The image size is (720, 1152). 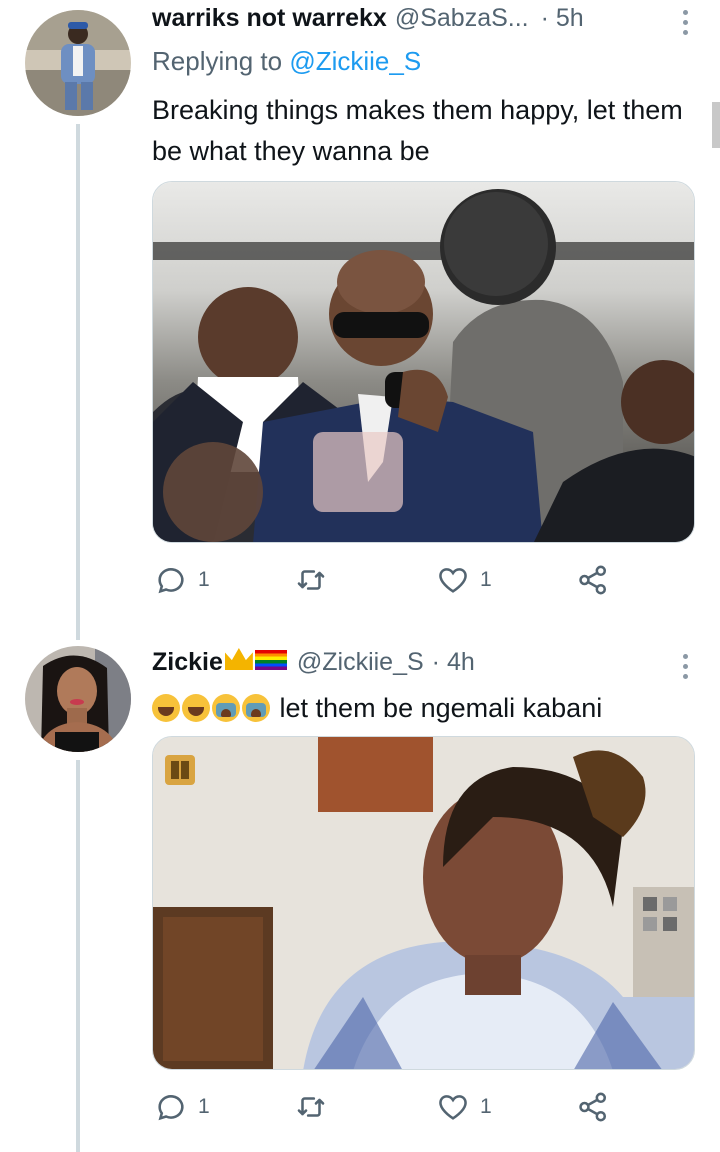 I want to click on replying-to: Replying to @Zickiie_S, so click(x=286, y=61).